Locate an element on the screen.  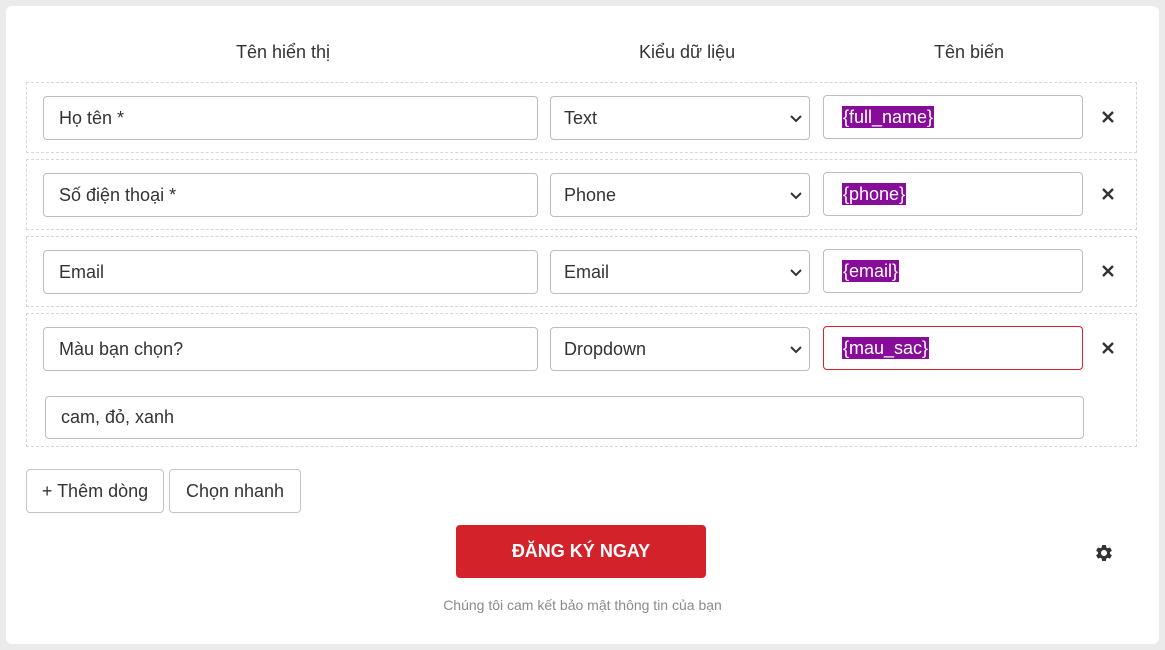
submit-button: ĐĂNG KÝ NGAY is located at coordinates (581, 551).